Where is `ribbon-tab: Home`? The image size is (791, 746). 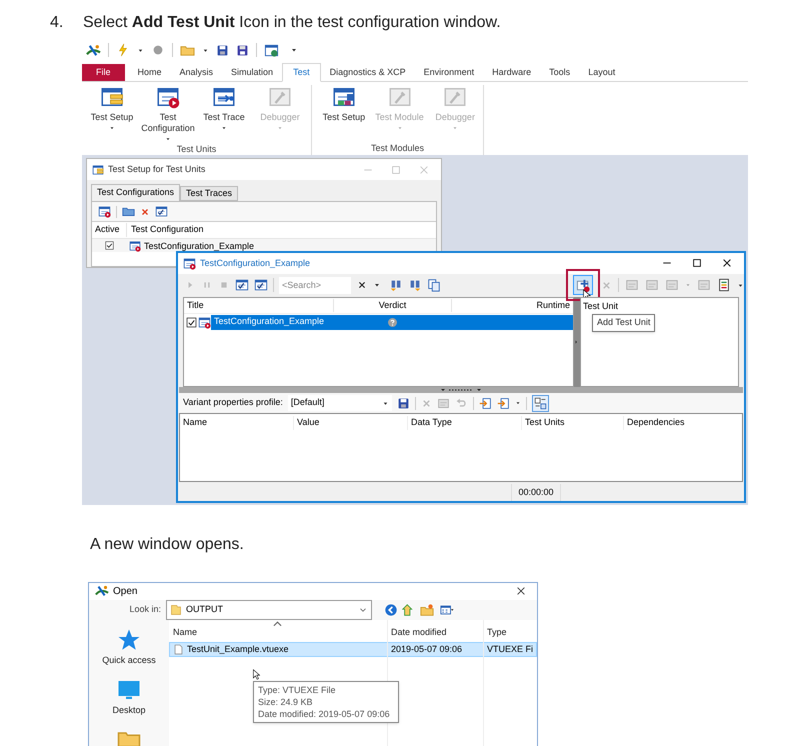
ribbon-tab: Home is located at coordinates (149, 72).